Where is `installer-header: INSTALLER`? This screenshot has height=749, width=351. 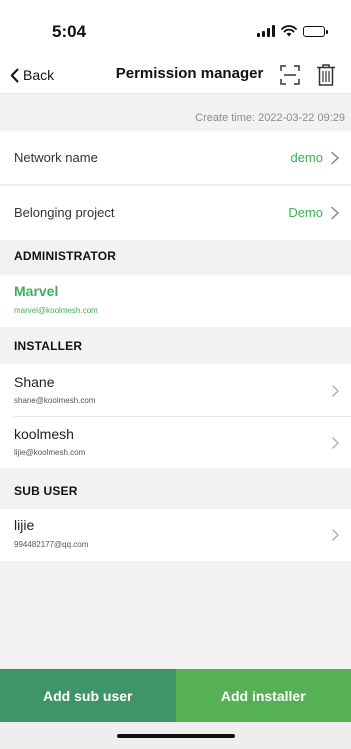
installer-header: INSTALLER is located at coordinates (48, 346).